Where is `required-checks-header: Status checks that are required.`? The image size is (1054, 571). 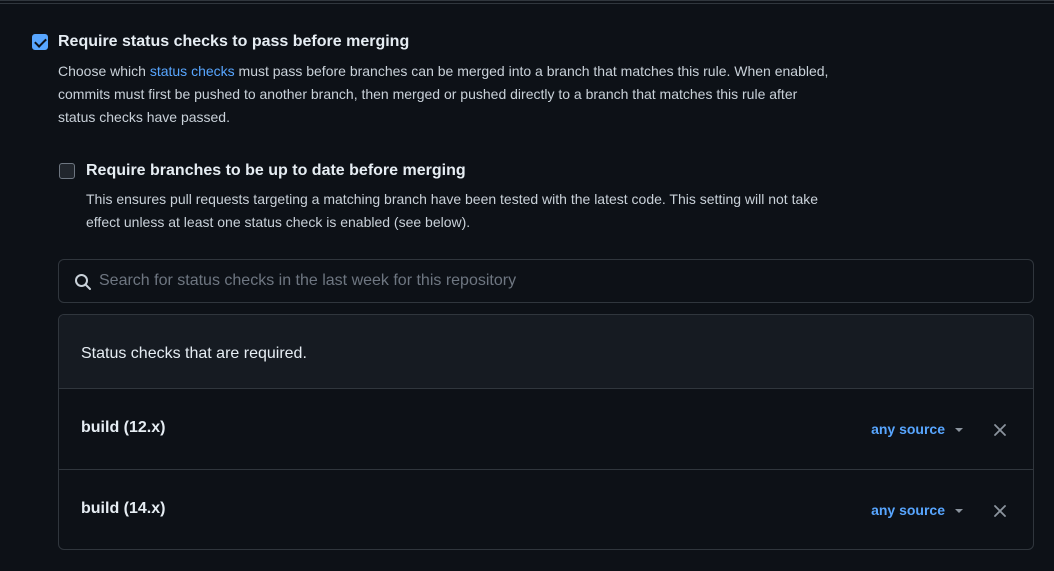
required-checks-header: Status checks that are required. is located at coordinates (546, 352).